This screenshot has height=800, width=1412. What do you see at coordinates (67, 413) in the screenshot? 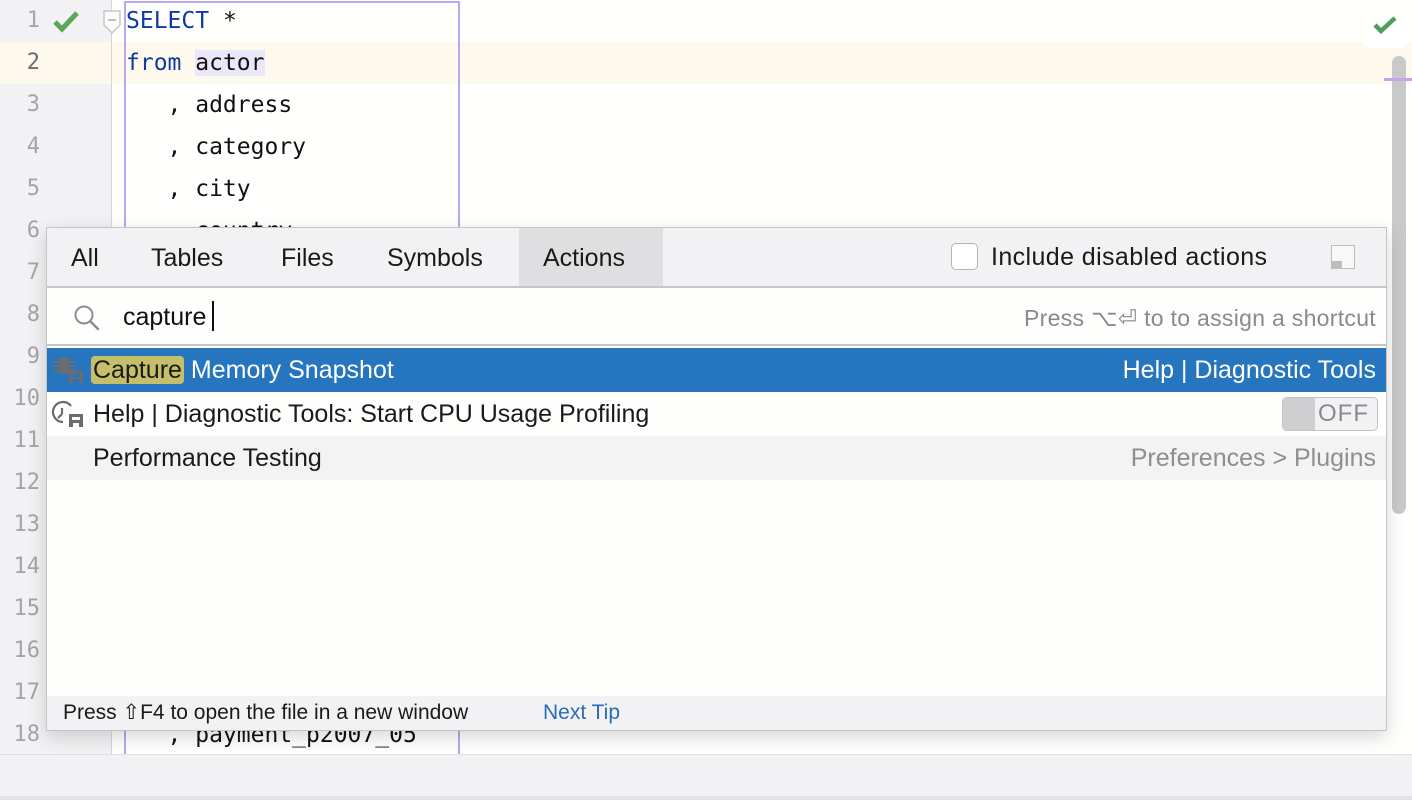
I see `cpu-profiling-icon` at bounding box center [67, 413].